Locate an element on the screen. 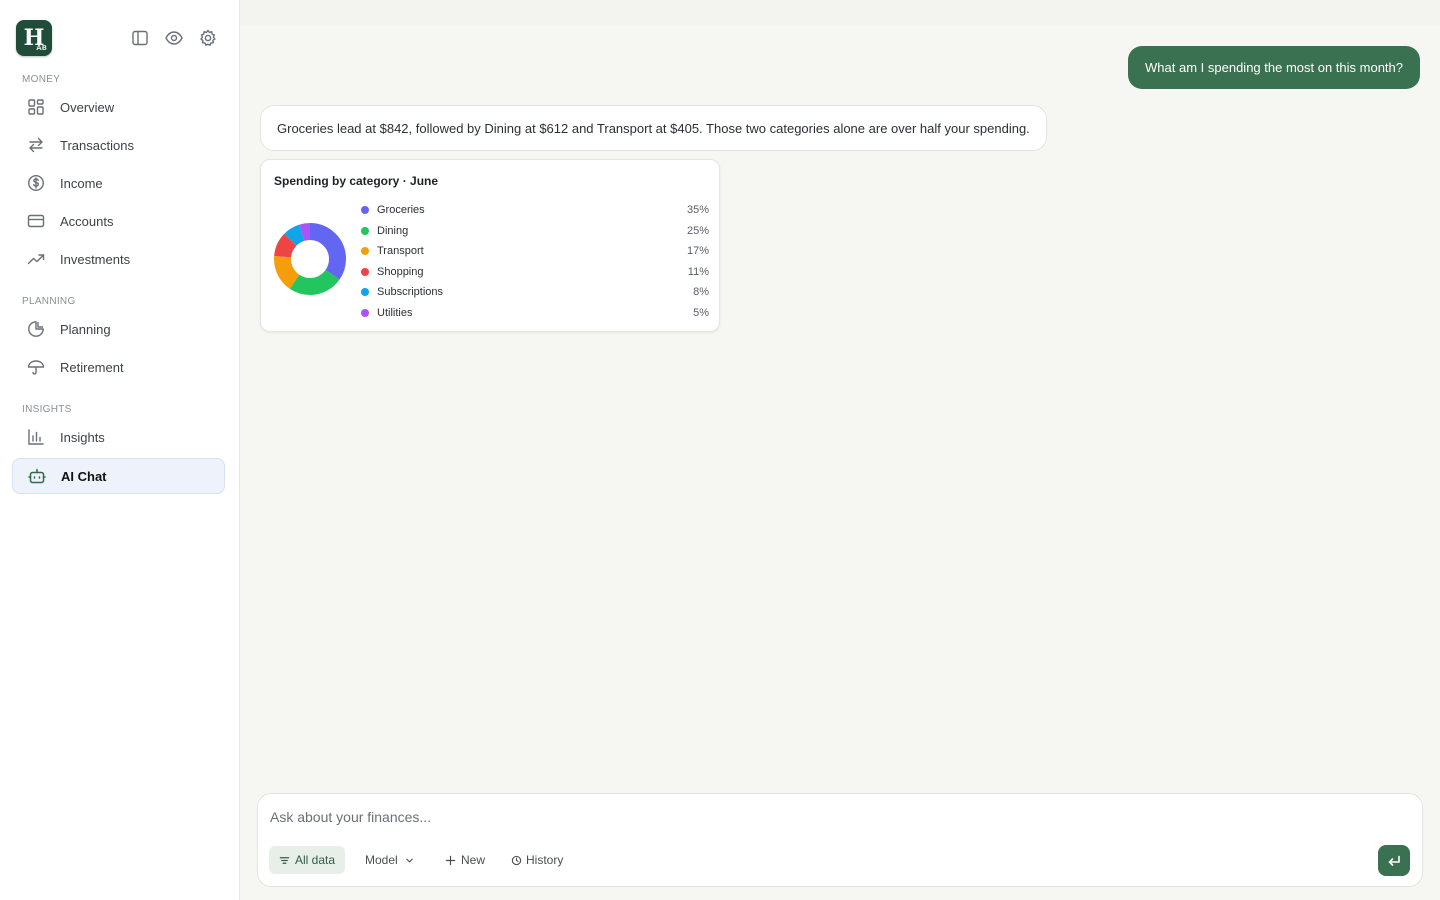  sidebar-item-label: Retirement is located at coordinates (92, 367).